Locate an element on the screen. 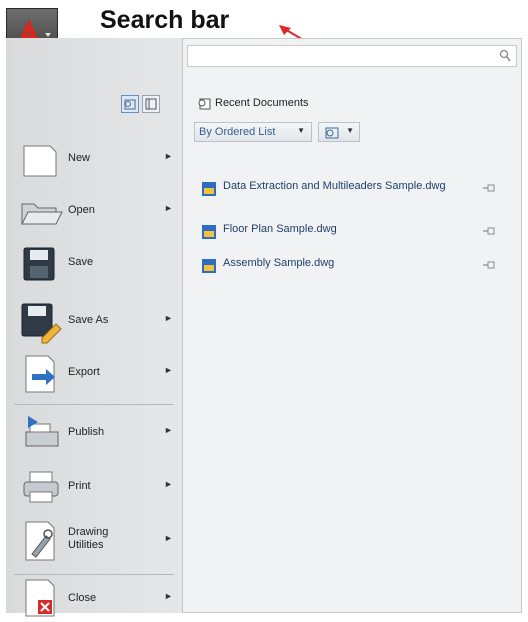 Image resolution: width=528 pixels, height=622 pixels. recent-documents-view-button is located at coordinates (130, 104).